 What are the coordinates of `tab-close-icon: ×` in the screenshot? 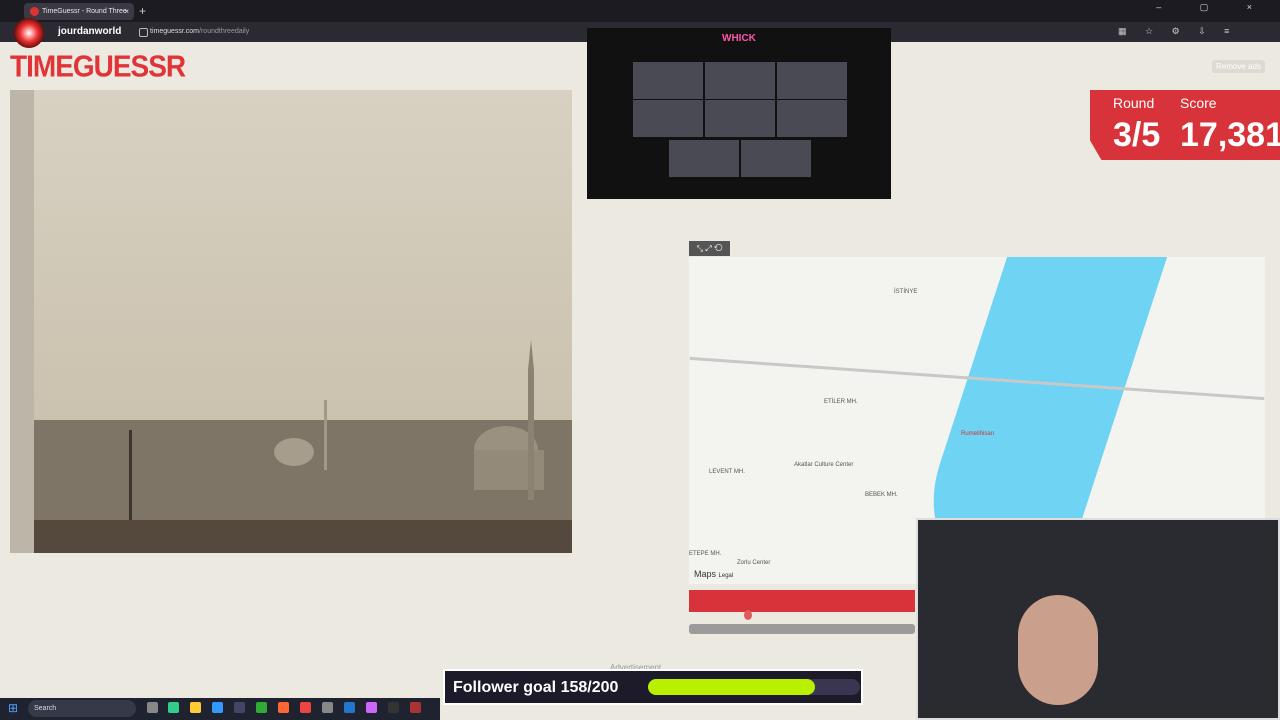 It's located at (126, 11).